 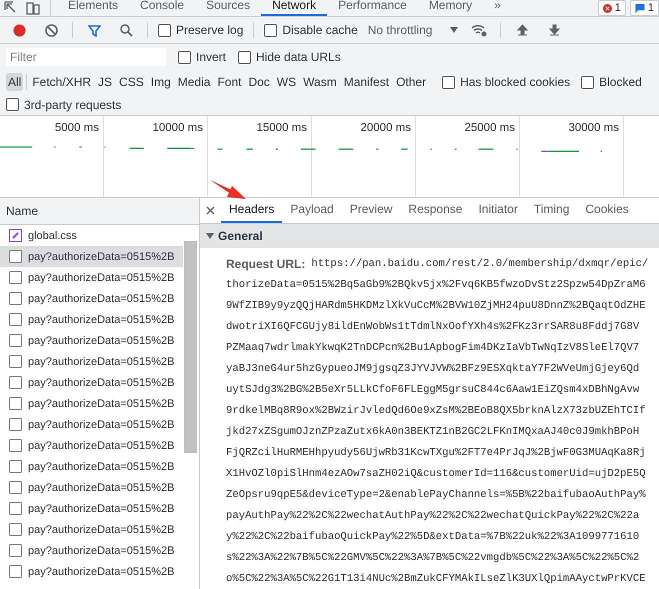 I want to click on detail-tab: Timing, so click(x=552, y=210).